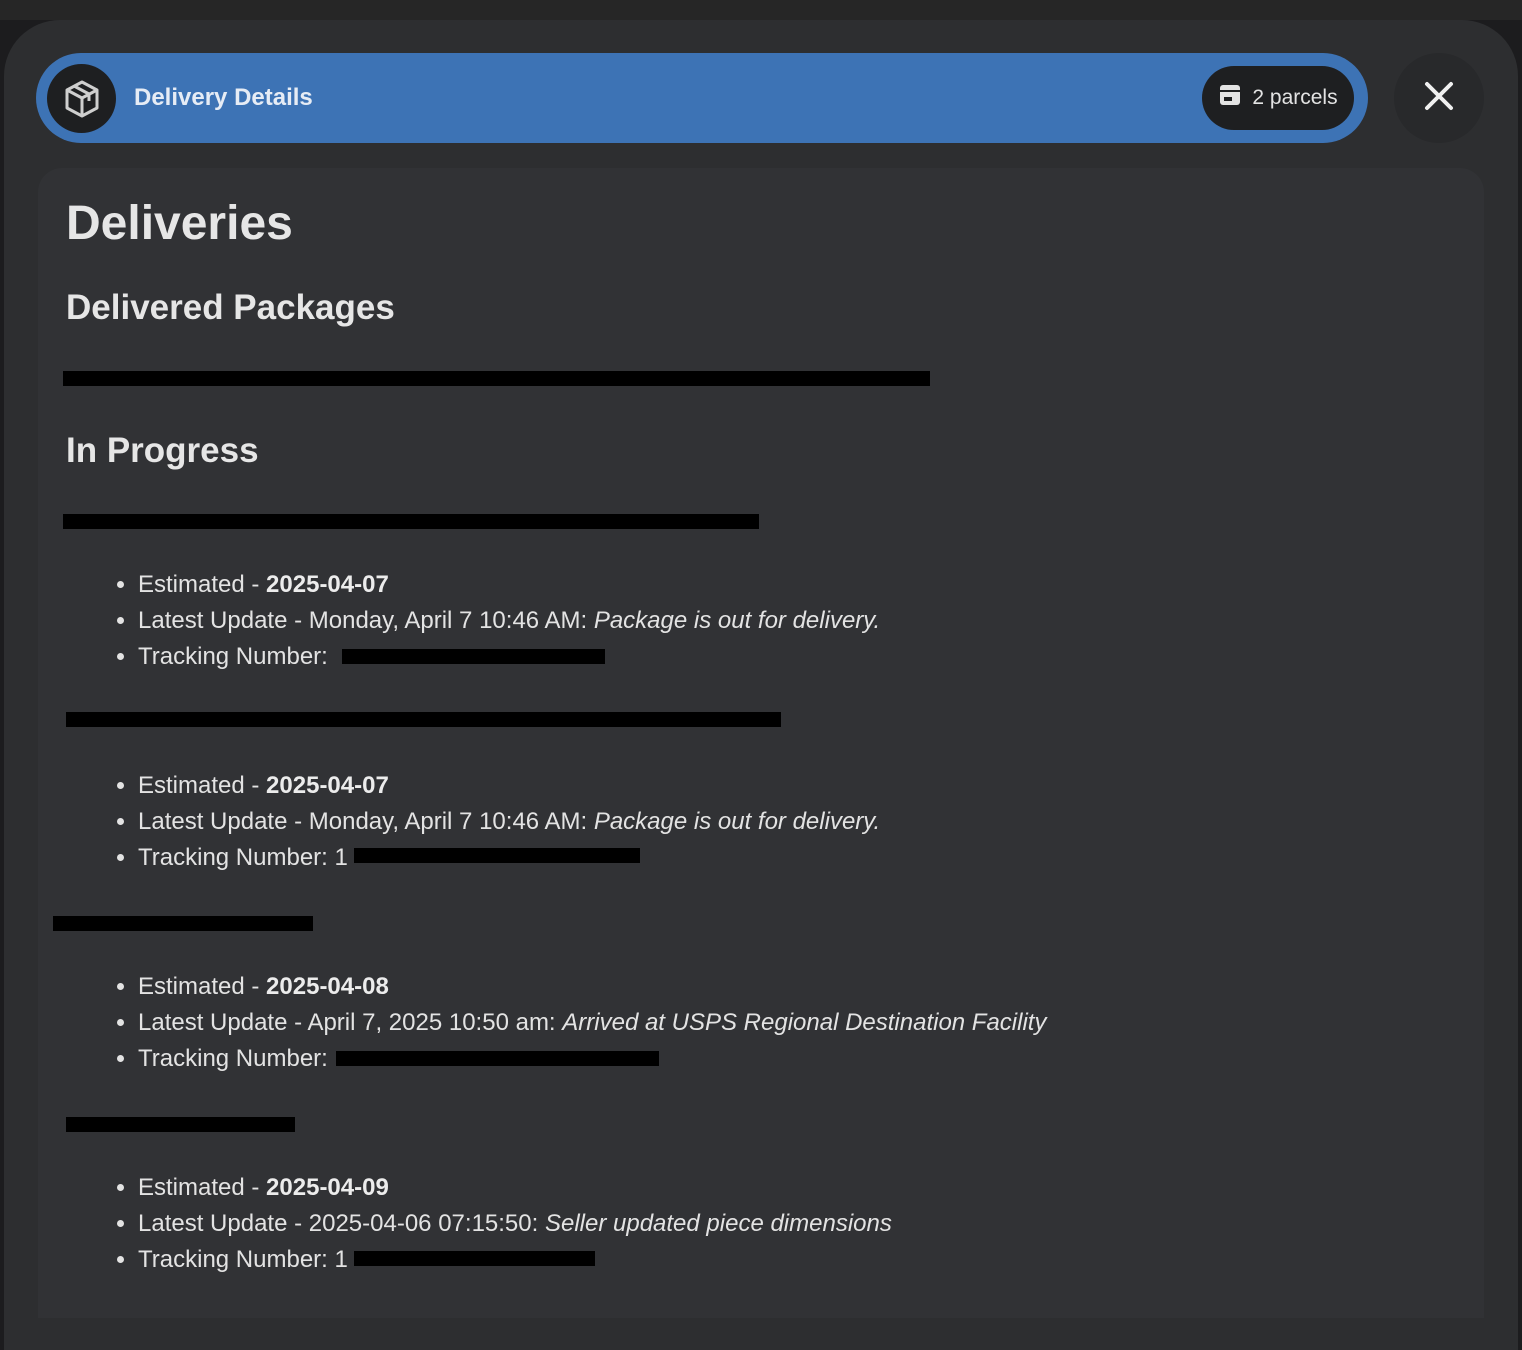 The width and height of the screenshot is (1522, 1350). Describe the element at coordinates (702, 98) in the screenshot. I see `dialog-header: Delivery Details 2 parcels` at that location.